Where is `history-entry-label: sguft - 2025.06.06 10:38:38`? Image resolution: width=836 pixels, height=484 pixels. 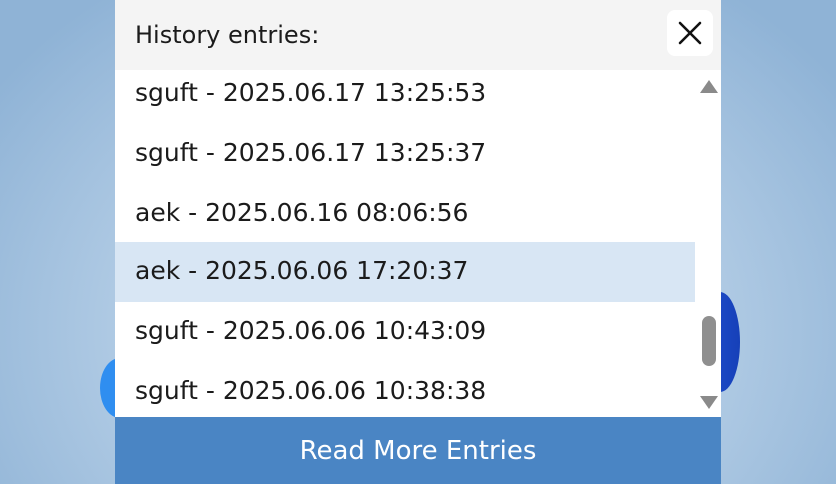
history-entry-label: sguft - 2025.06.06 10:38:38 is located at coordinates (311, 390).